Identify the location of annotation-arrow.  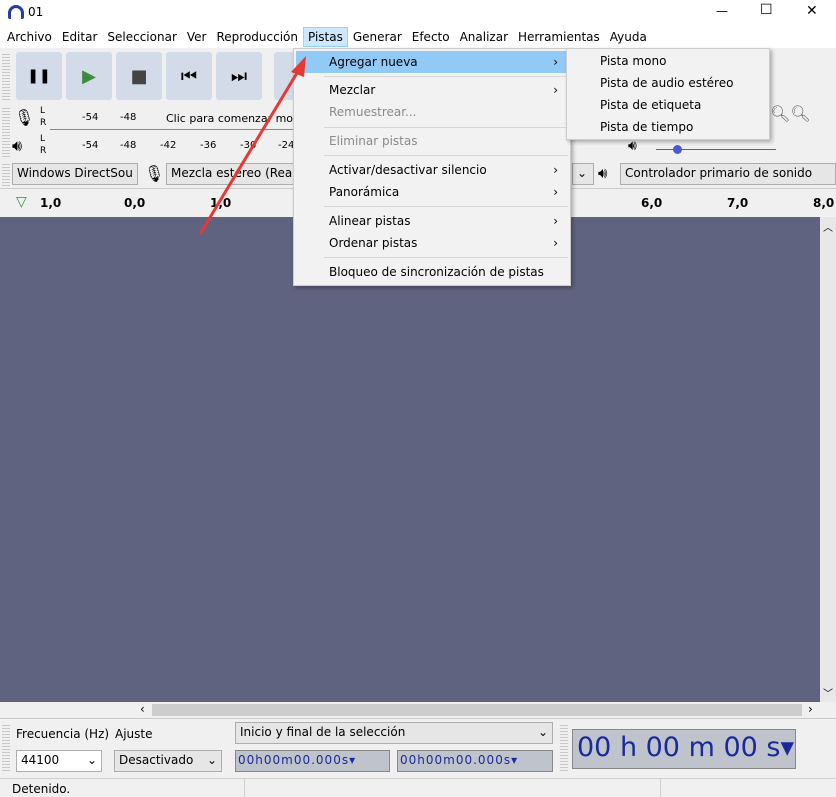
(252, 145).